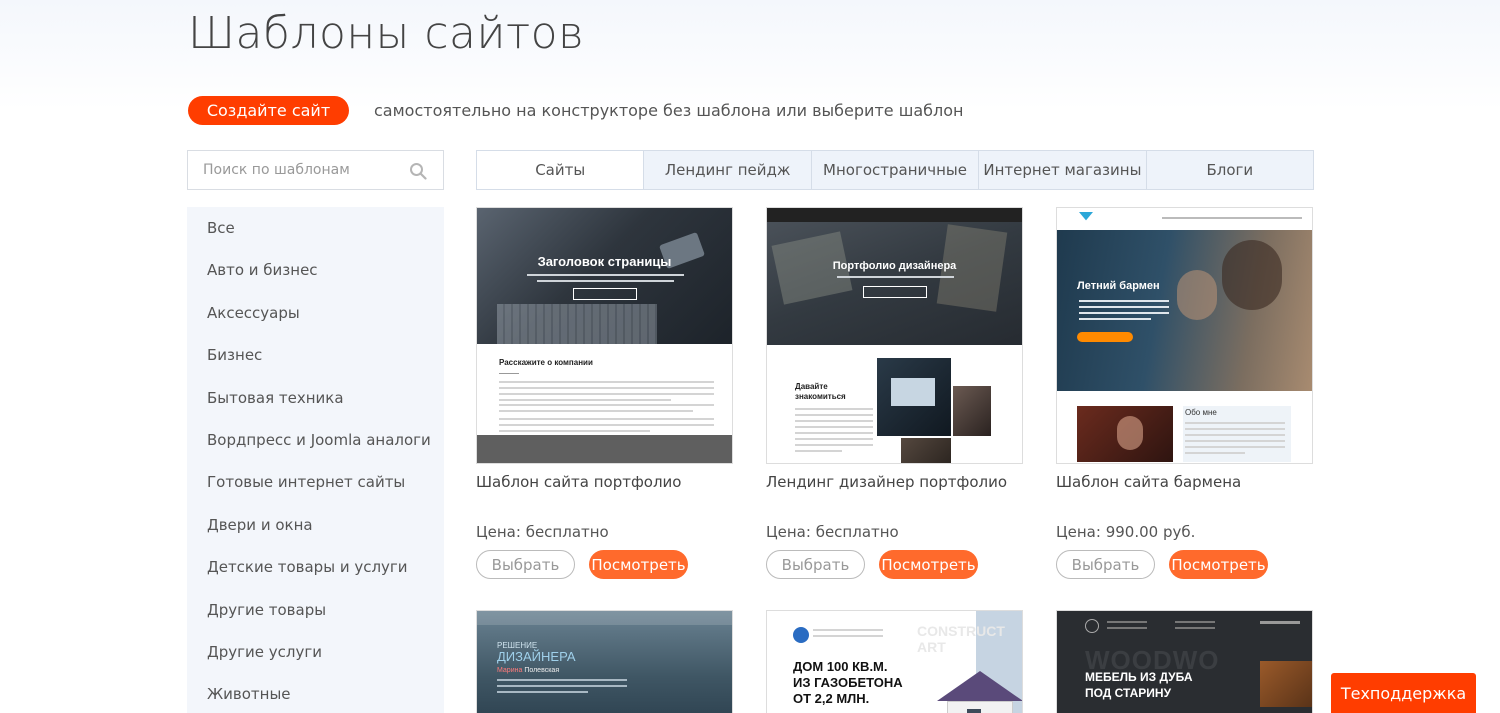  I want to click on page-title: Шаблоны сайтов, so click(386, 33).